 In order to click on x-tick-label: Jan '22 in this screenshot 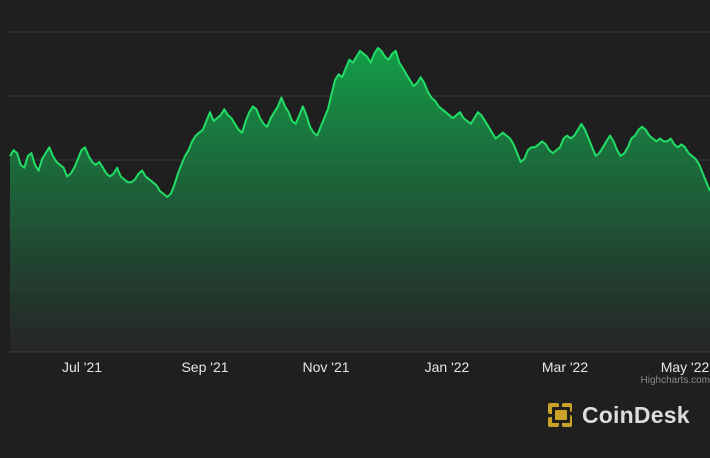, I will do `click(447, 367)`.